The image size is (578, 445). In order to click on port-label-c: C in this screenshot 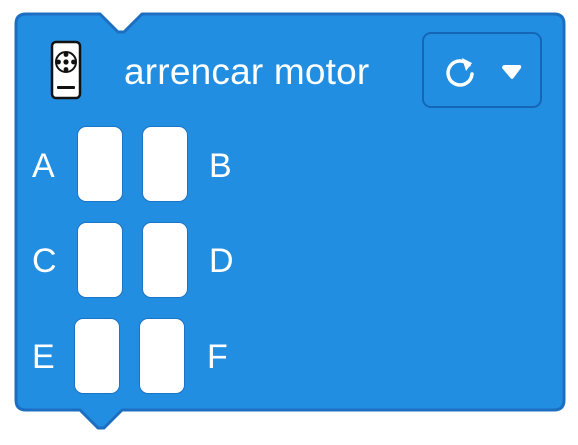, I will do `click(44, 261)`.